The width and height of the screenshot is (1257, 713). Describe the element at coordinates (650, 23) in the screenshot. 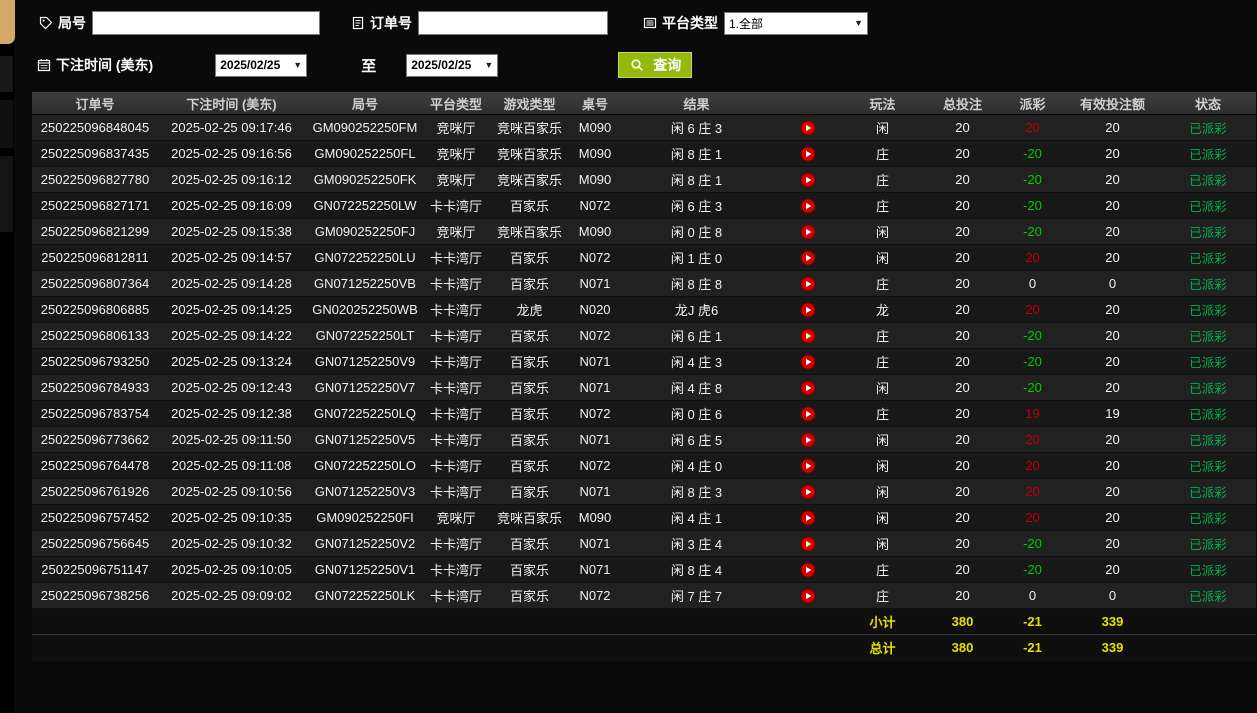

I see `list-icon` at that location.